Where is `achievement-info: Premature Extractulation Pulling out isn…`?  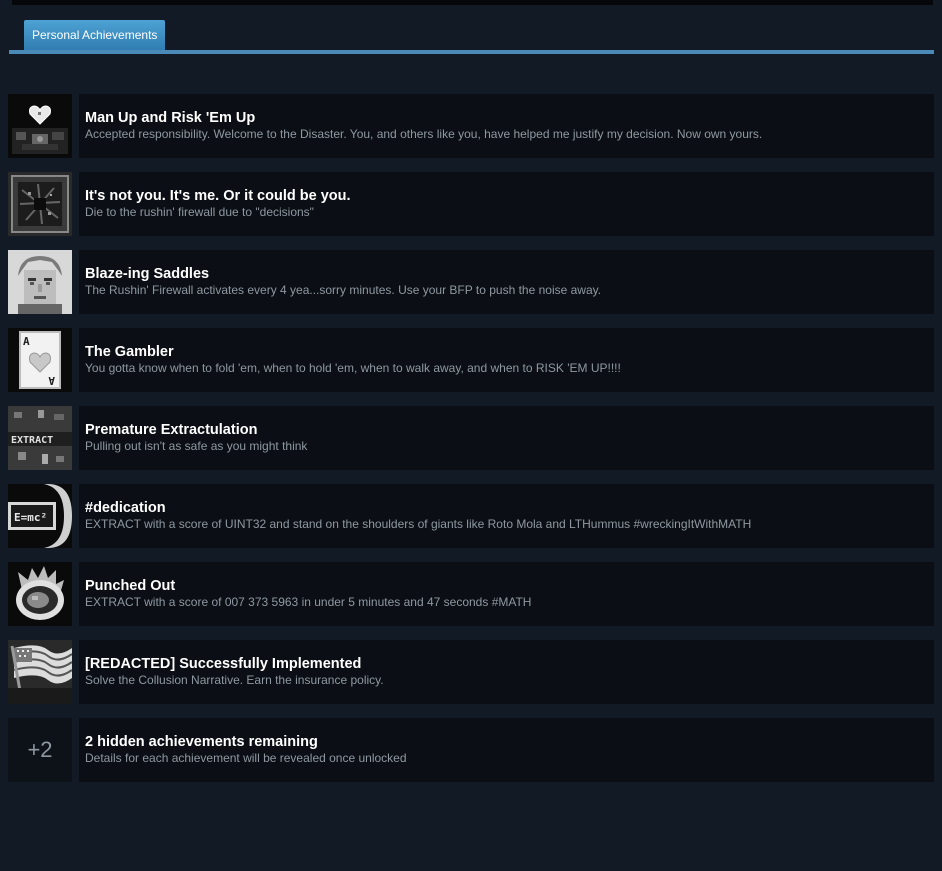 achievement-info: Premature Extractulation Pulling out isn… is located at coordinates (506, 438).